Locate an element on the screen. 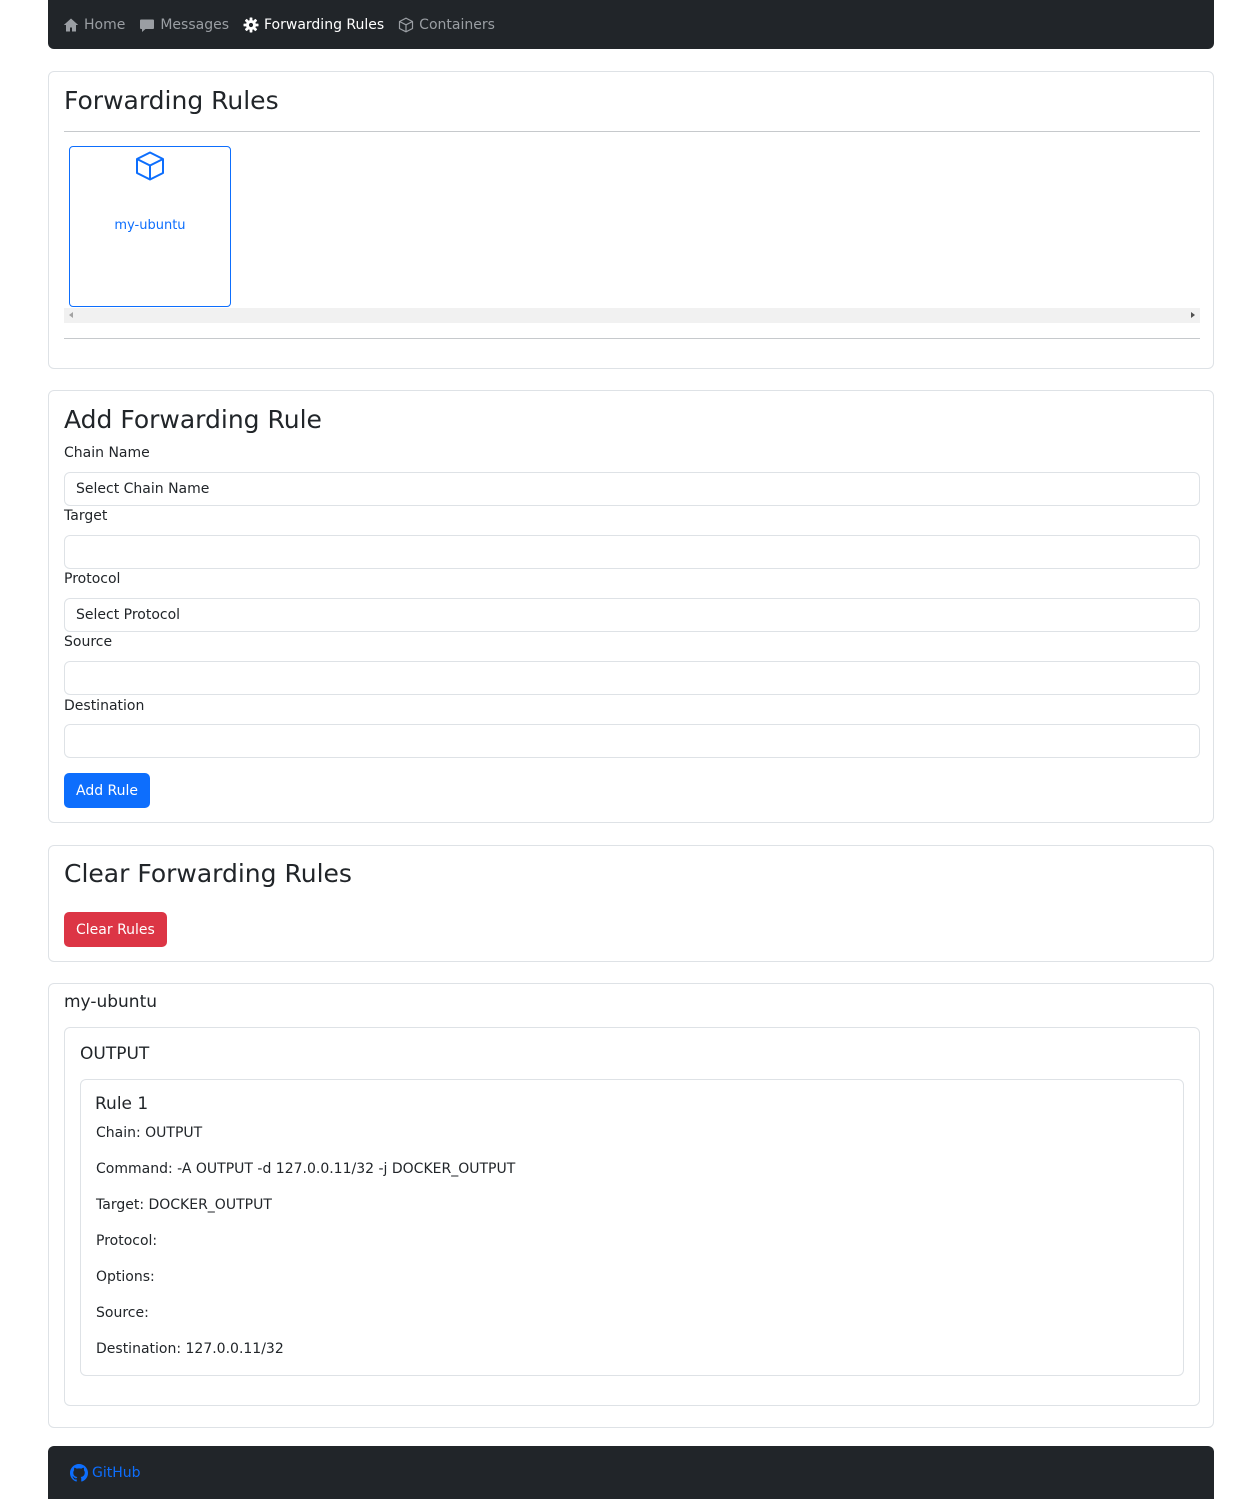 Image resolution: width=1244 pixels, height=1499 pixels. nav-item-forwarding-rules: Forwarding Rules is located at coordinates (313, 24).